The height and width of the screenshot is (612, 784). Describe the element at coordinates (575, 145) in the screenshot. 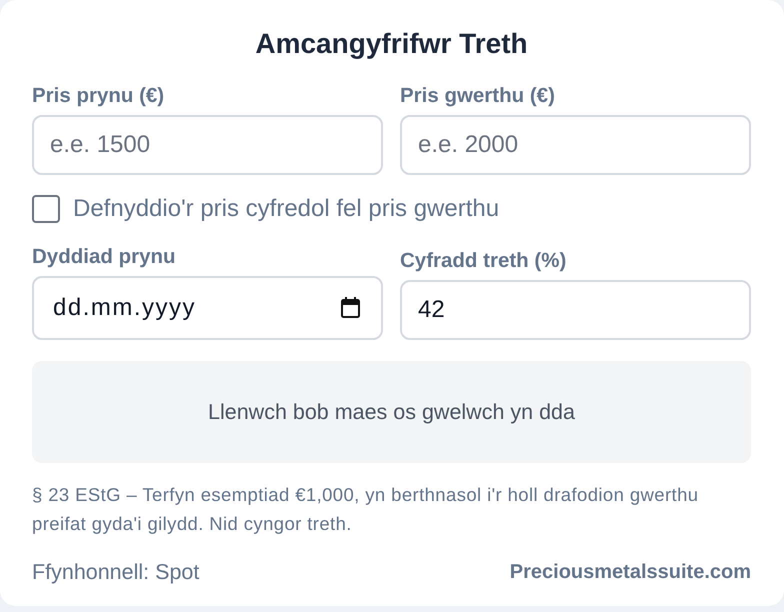

I see `number-field: e.e. 2000` at that location.